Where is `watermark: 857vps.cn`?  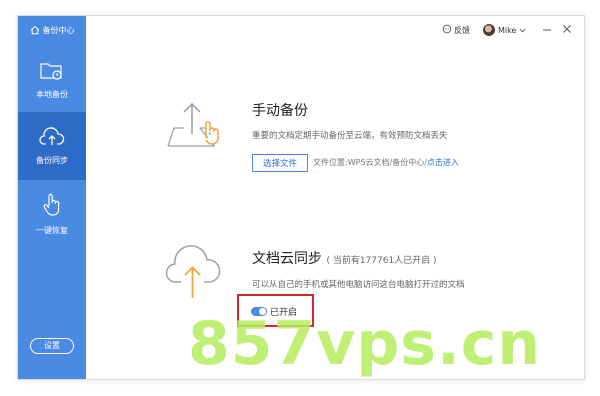
watermark: 857vps.cn is located at coordinates (365, 344).